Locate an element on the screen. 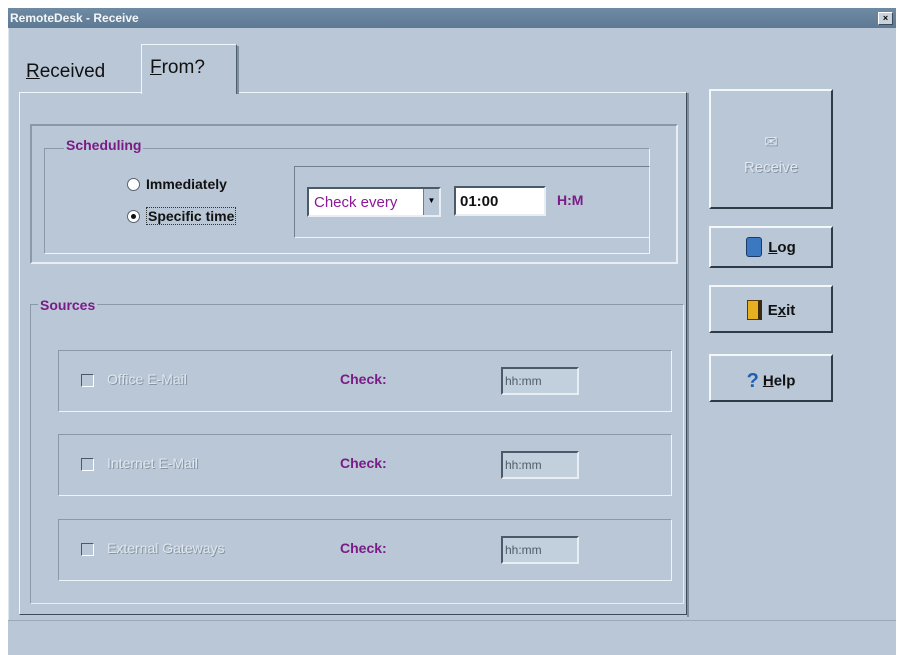  exit-button-mnemonic: x is located at coordinates (782, 310).